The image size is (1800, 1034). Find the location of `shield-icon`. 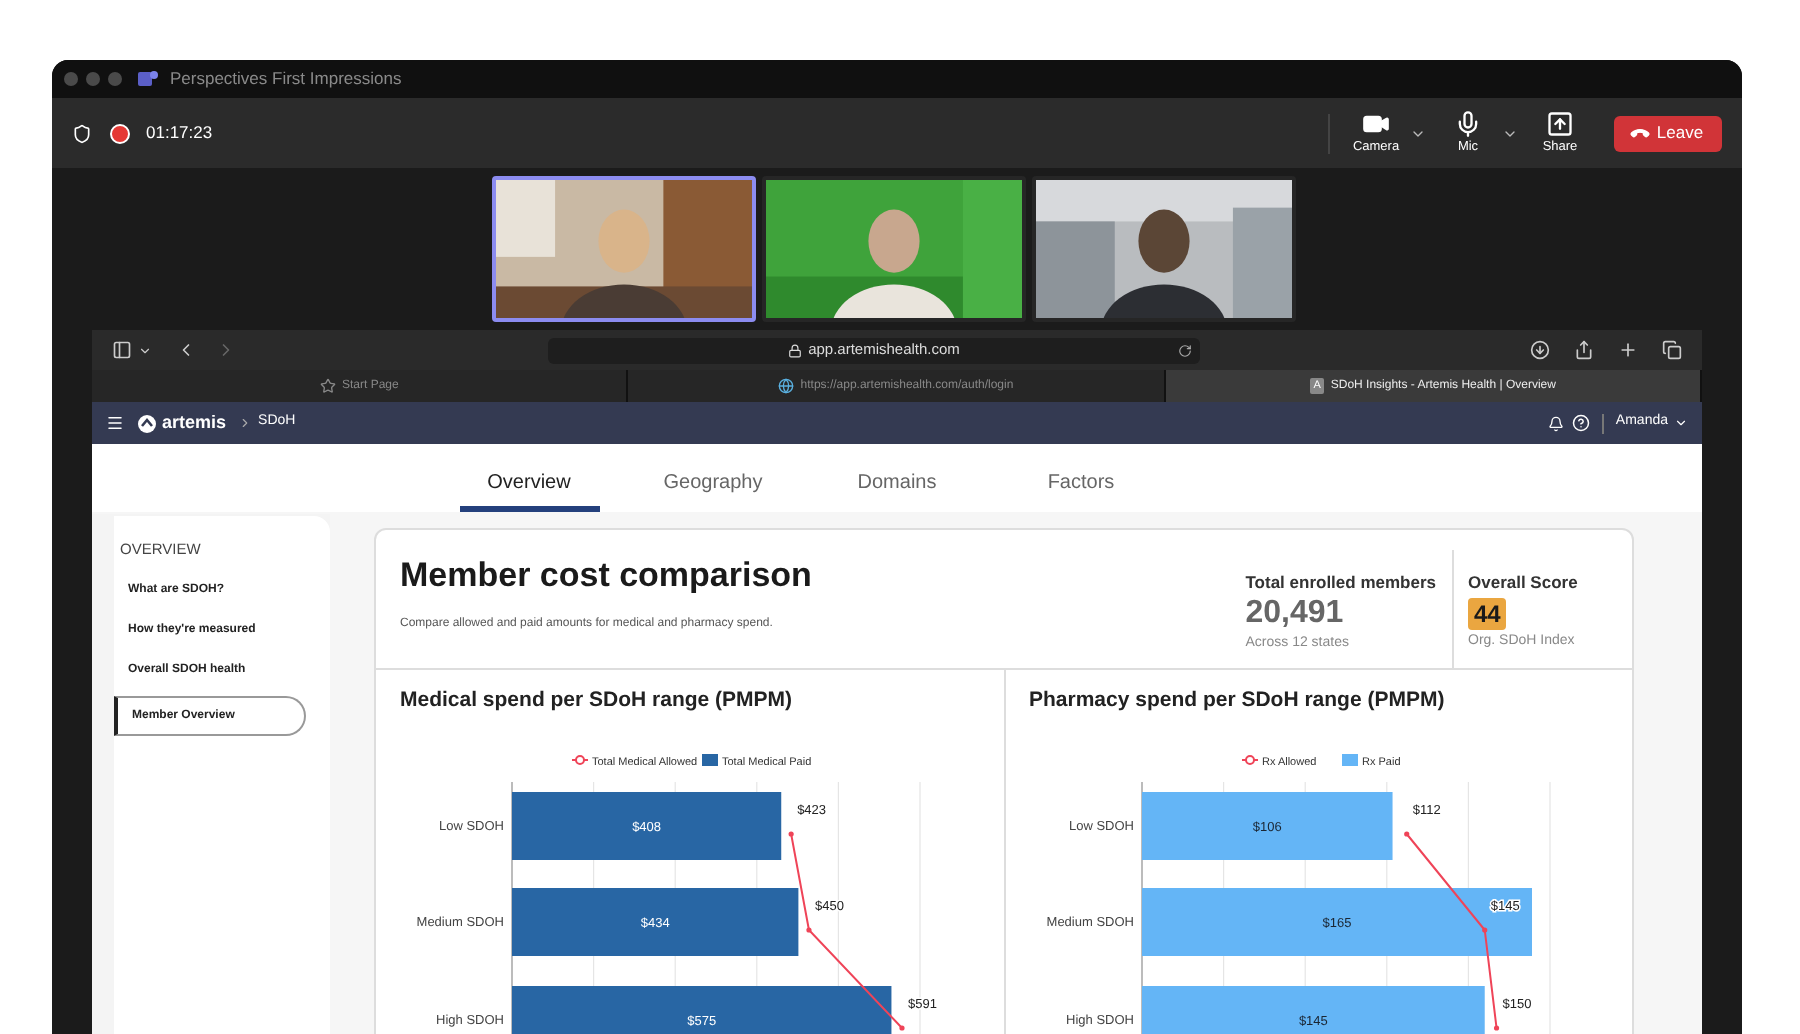

shield-icon is located at coordinates (82, 133).